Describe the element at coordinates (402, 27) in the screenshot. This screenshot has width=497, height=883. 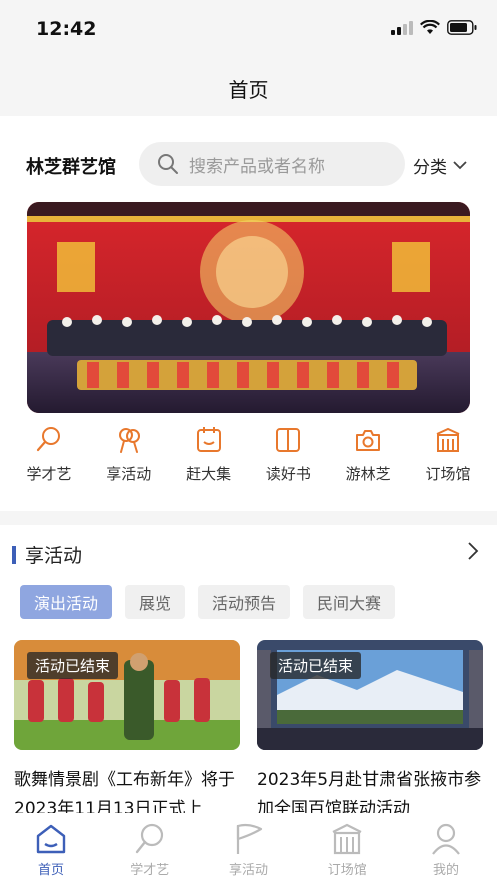
I see `signal-icon` at that location.